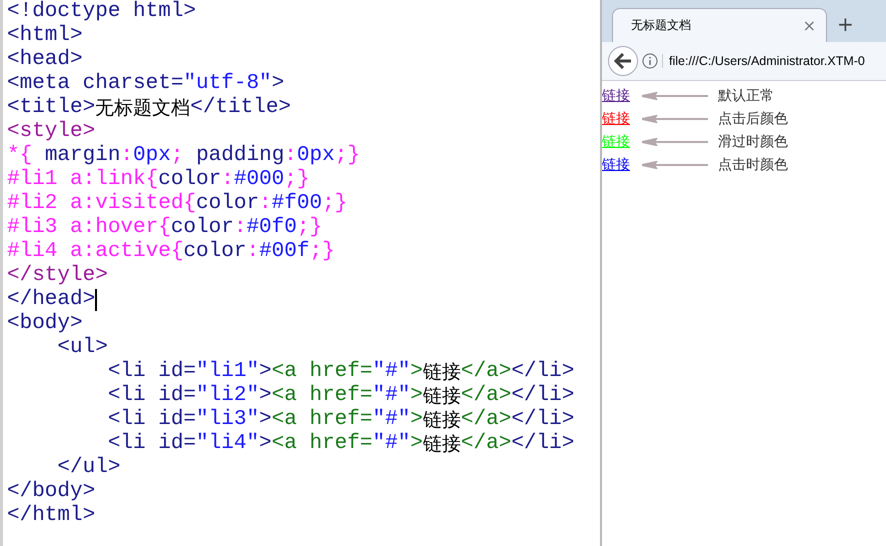 The height and width of the screenshot is (546, 886). Describe the element at coordinates (241, 108) in the screenshot. I see `code-token: </title>` at that location.